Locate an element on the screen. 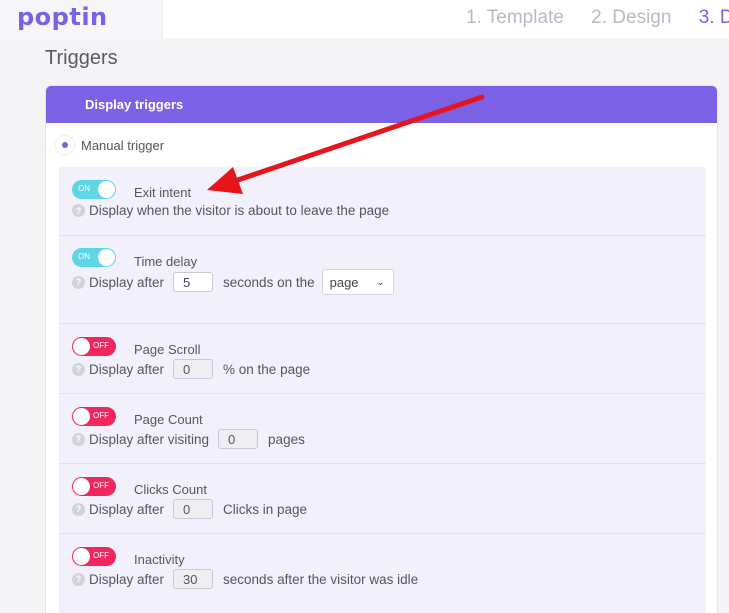 The width and height of the screenshot is (729, 613). step-design: 2. Design is located at coordinates (631, 17).